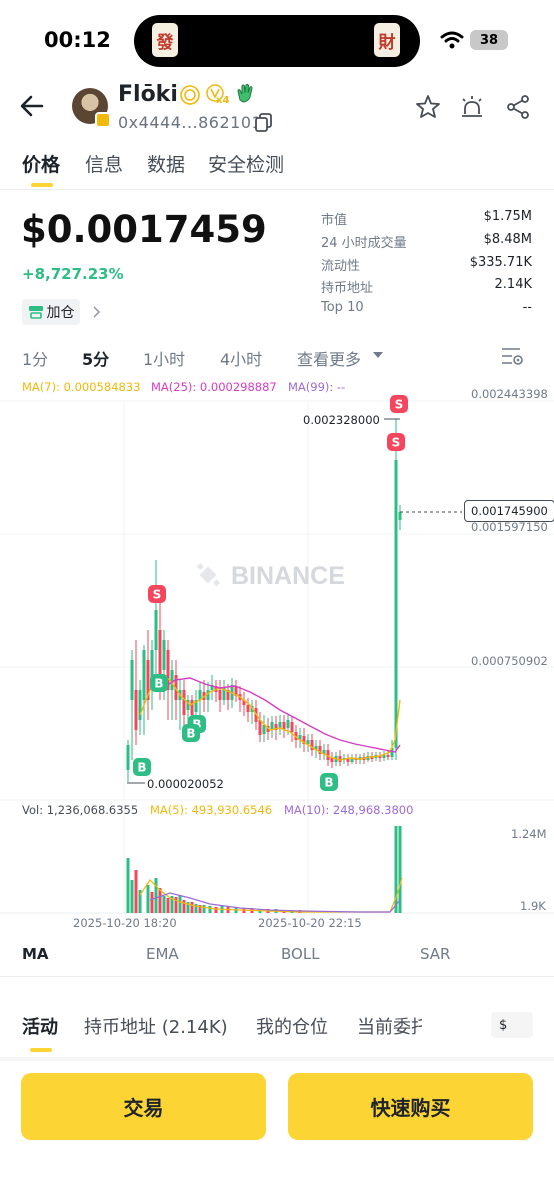 The height and width of the screenshot is (1200, 554). Describe the element at coordinates (277, 976) in the screenshot. I see `divider` at that location.